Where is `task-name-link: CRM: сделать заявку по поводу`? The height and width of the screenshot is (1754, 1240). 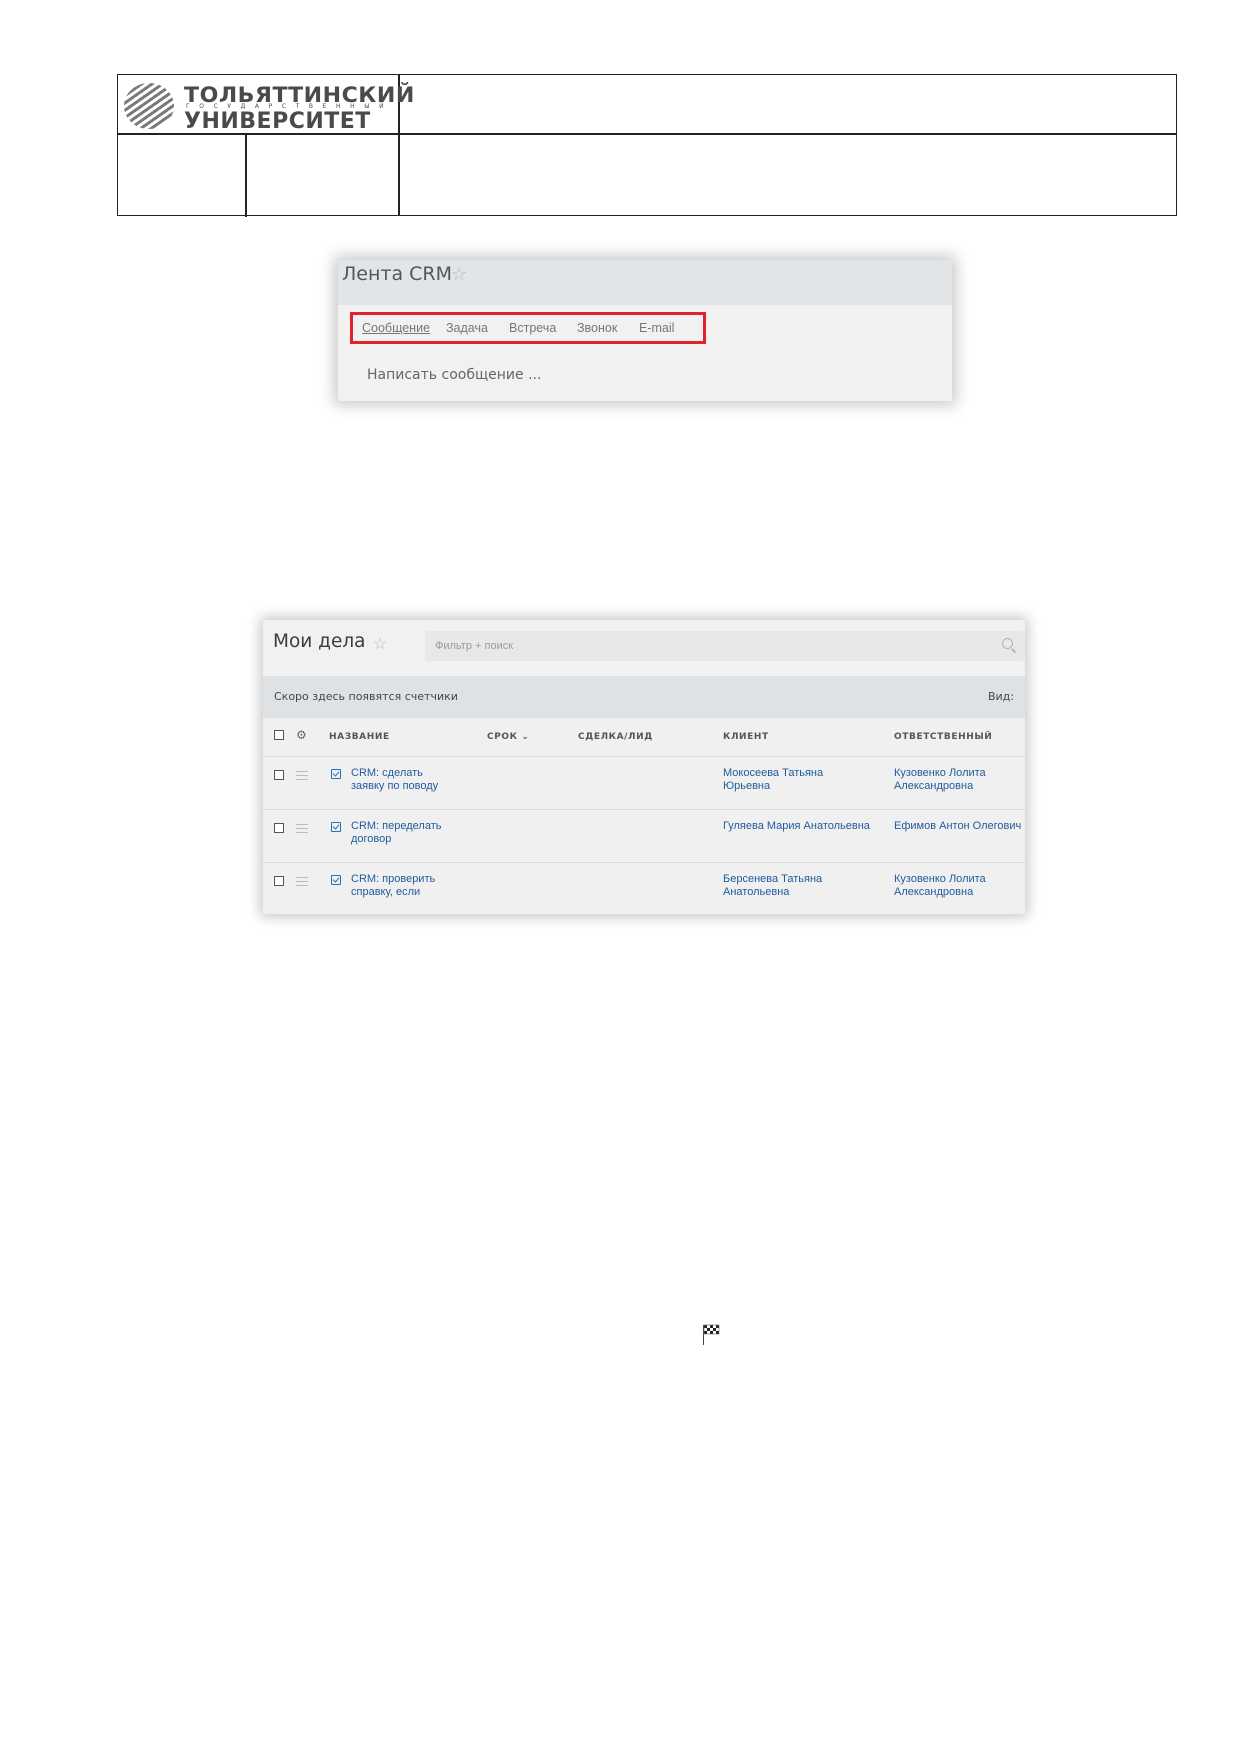 task-name-link: CRM: сделать заявку по поводу is located at coordinates (394, 780).